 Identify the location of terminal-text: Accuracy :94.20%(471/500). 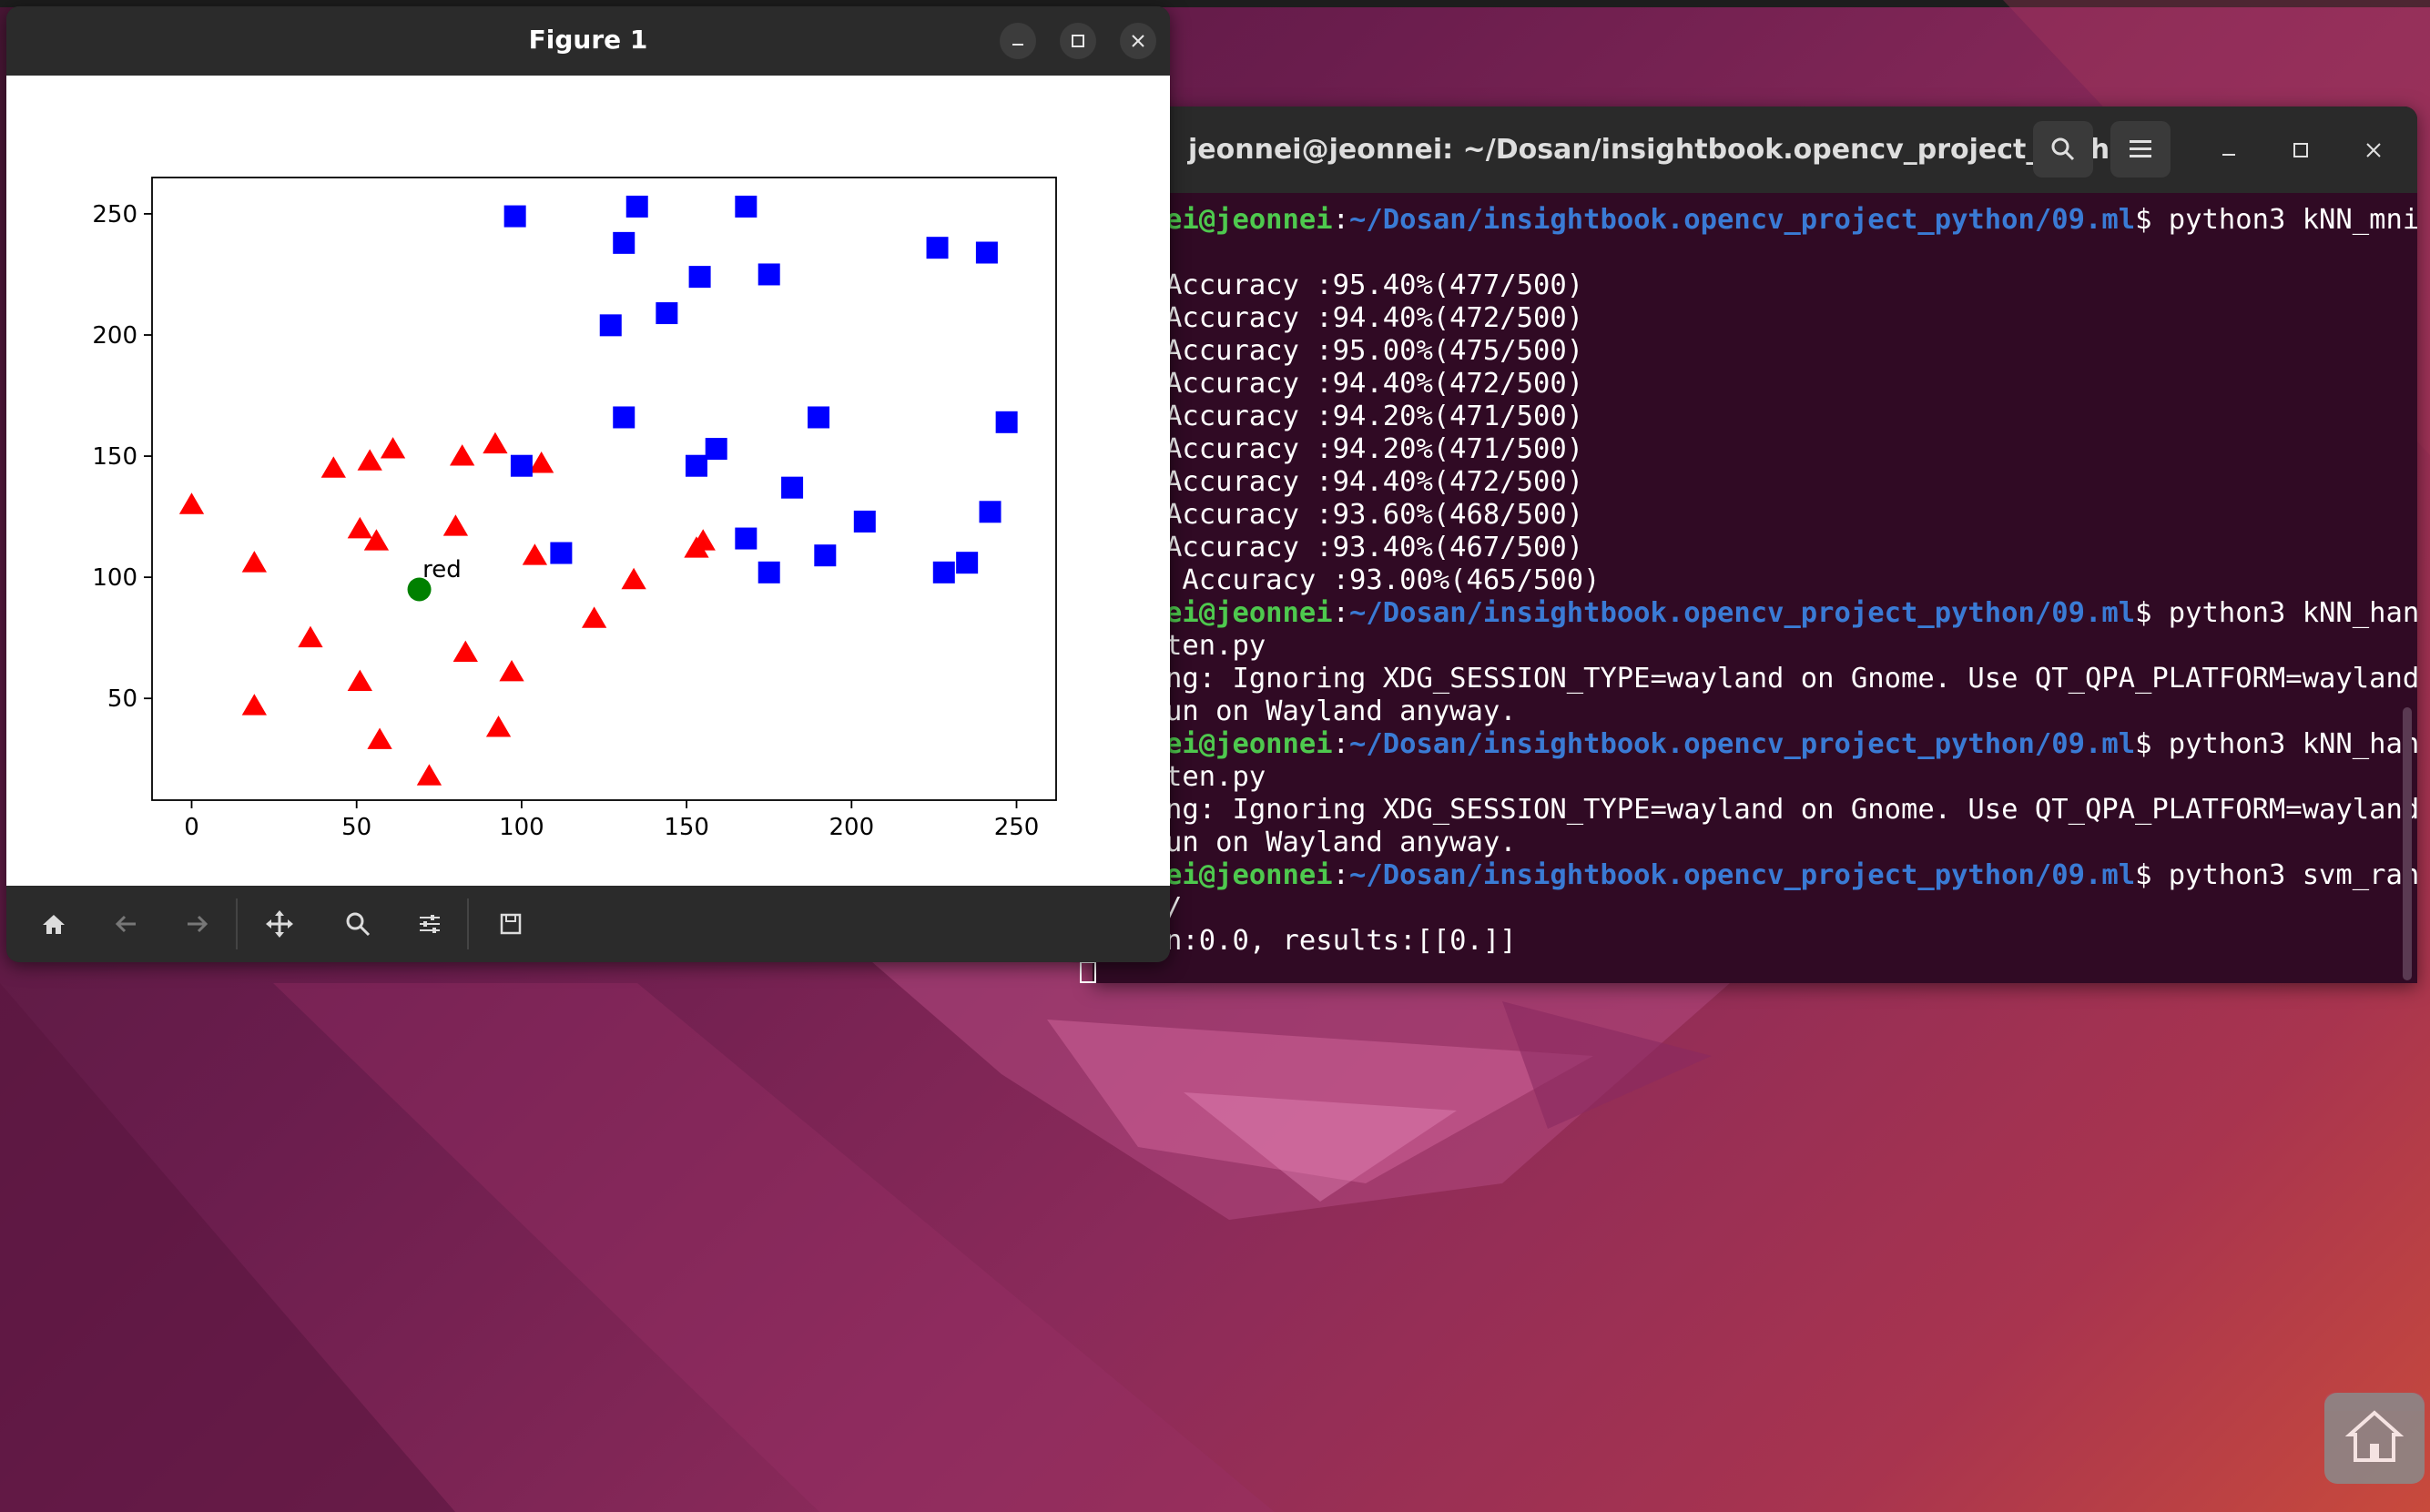
(1374, 416).